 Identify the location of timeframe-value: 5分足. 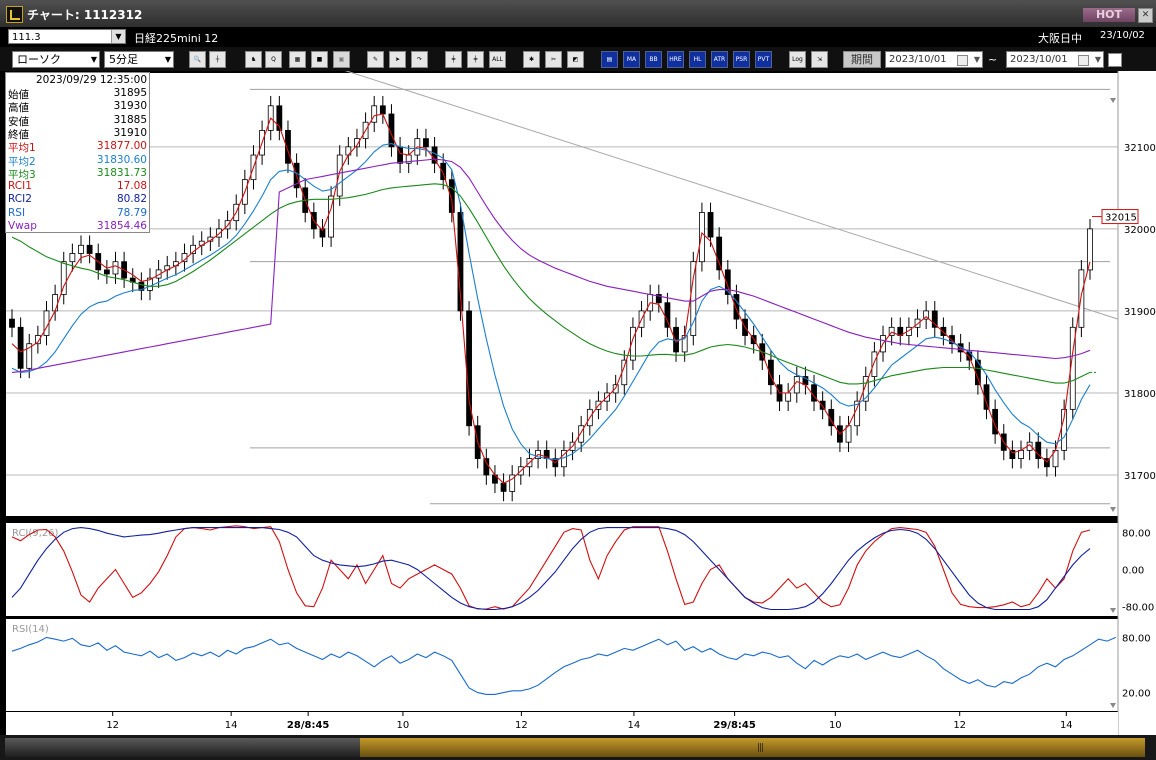
(123, 59).